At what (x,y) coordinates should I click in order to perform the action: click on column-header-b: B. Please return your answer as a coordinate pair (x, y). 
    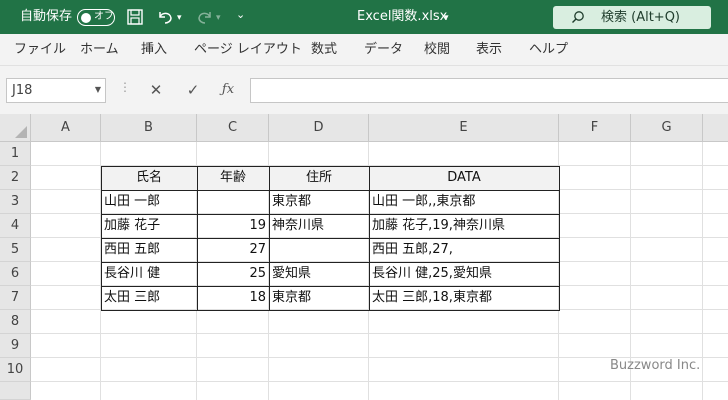
    Looking at the image, I should click on (149, 128).